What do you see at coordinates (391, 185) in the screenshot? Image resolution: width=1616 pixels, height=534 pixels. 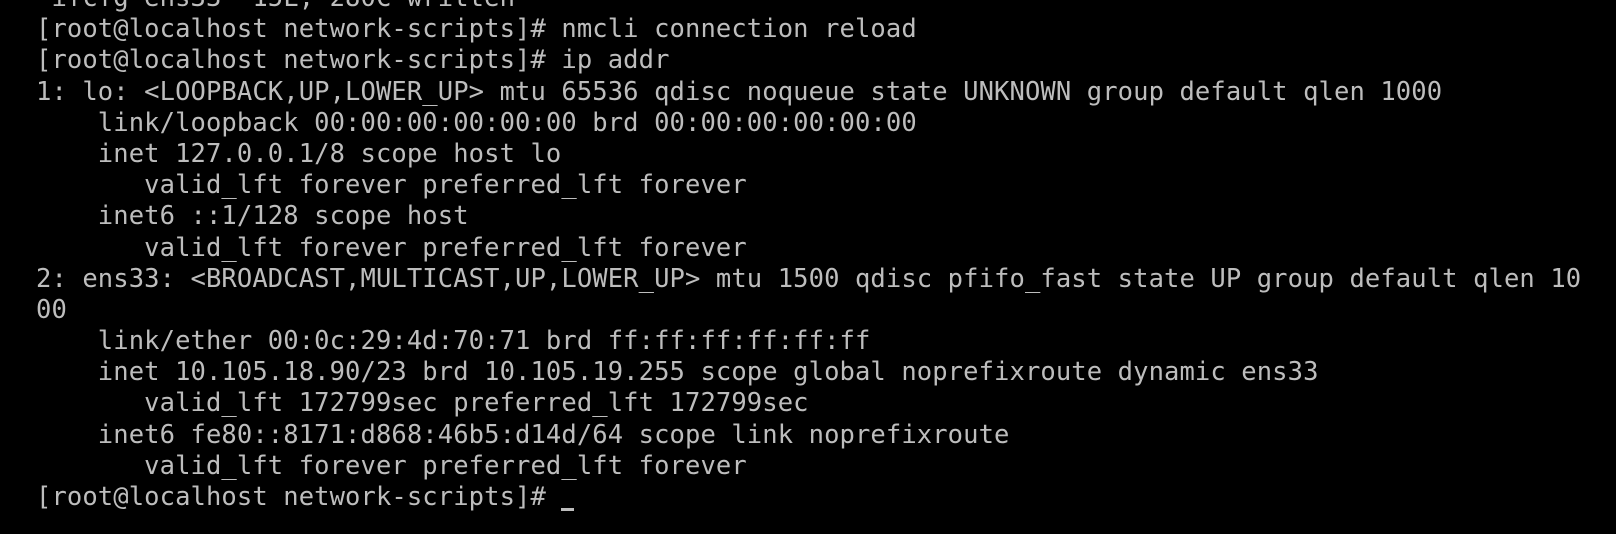 I see `terminal-line-lo-inet-lifetime: valid_lft forever preferred_lft forever` at bounding box center [391, 185].